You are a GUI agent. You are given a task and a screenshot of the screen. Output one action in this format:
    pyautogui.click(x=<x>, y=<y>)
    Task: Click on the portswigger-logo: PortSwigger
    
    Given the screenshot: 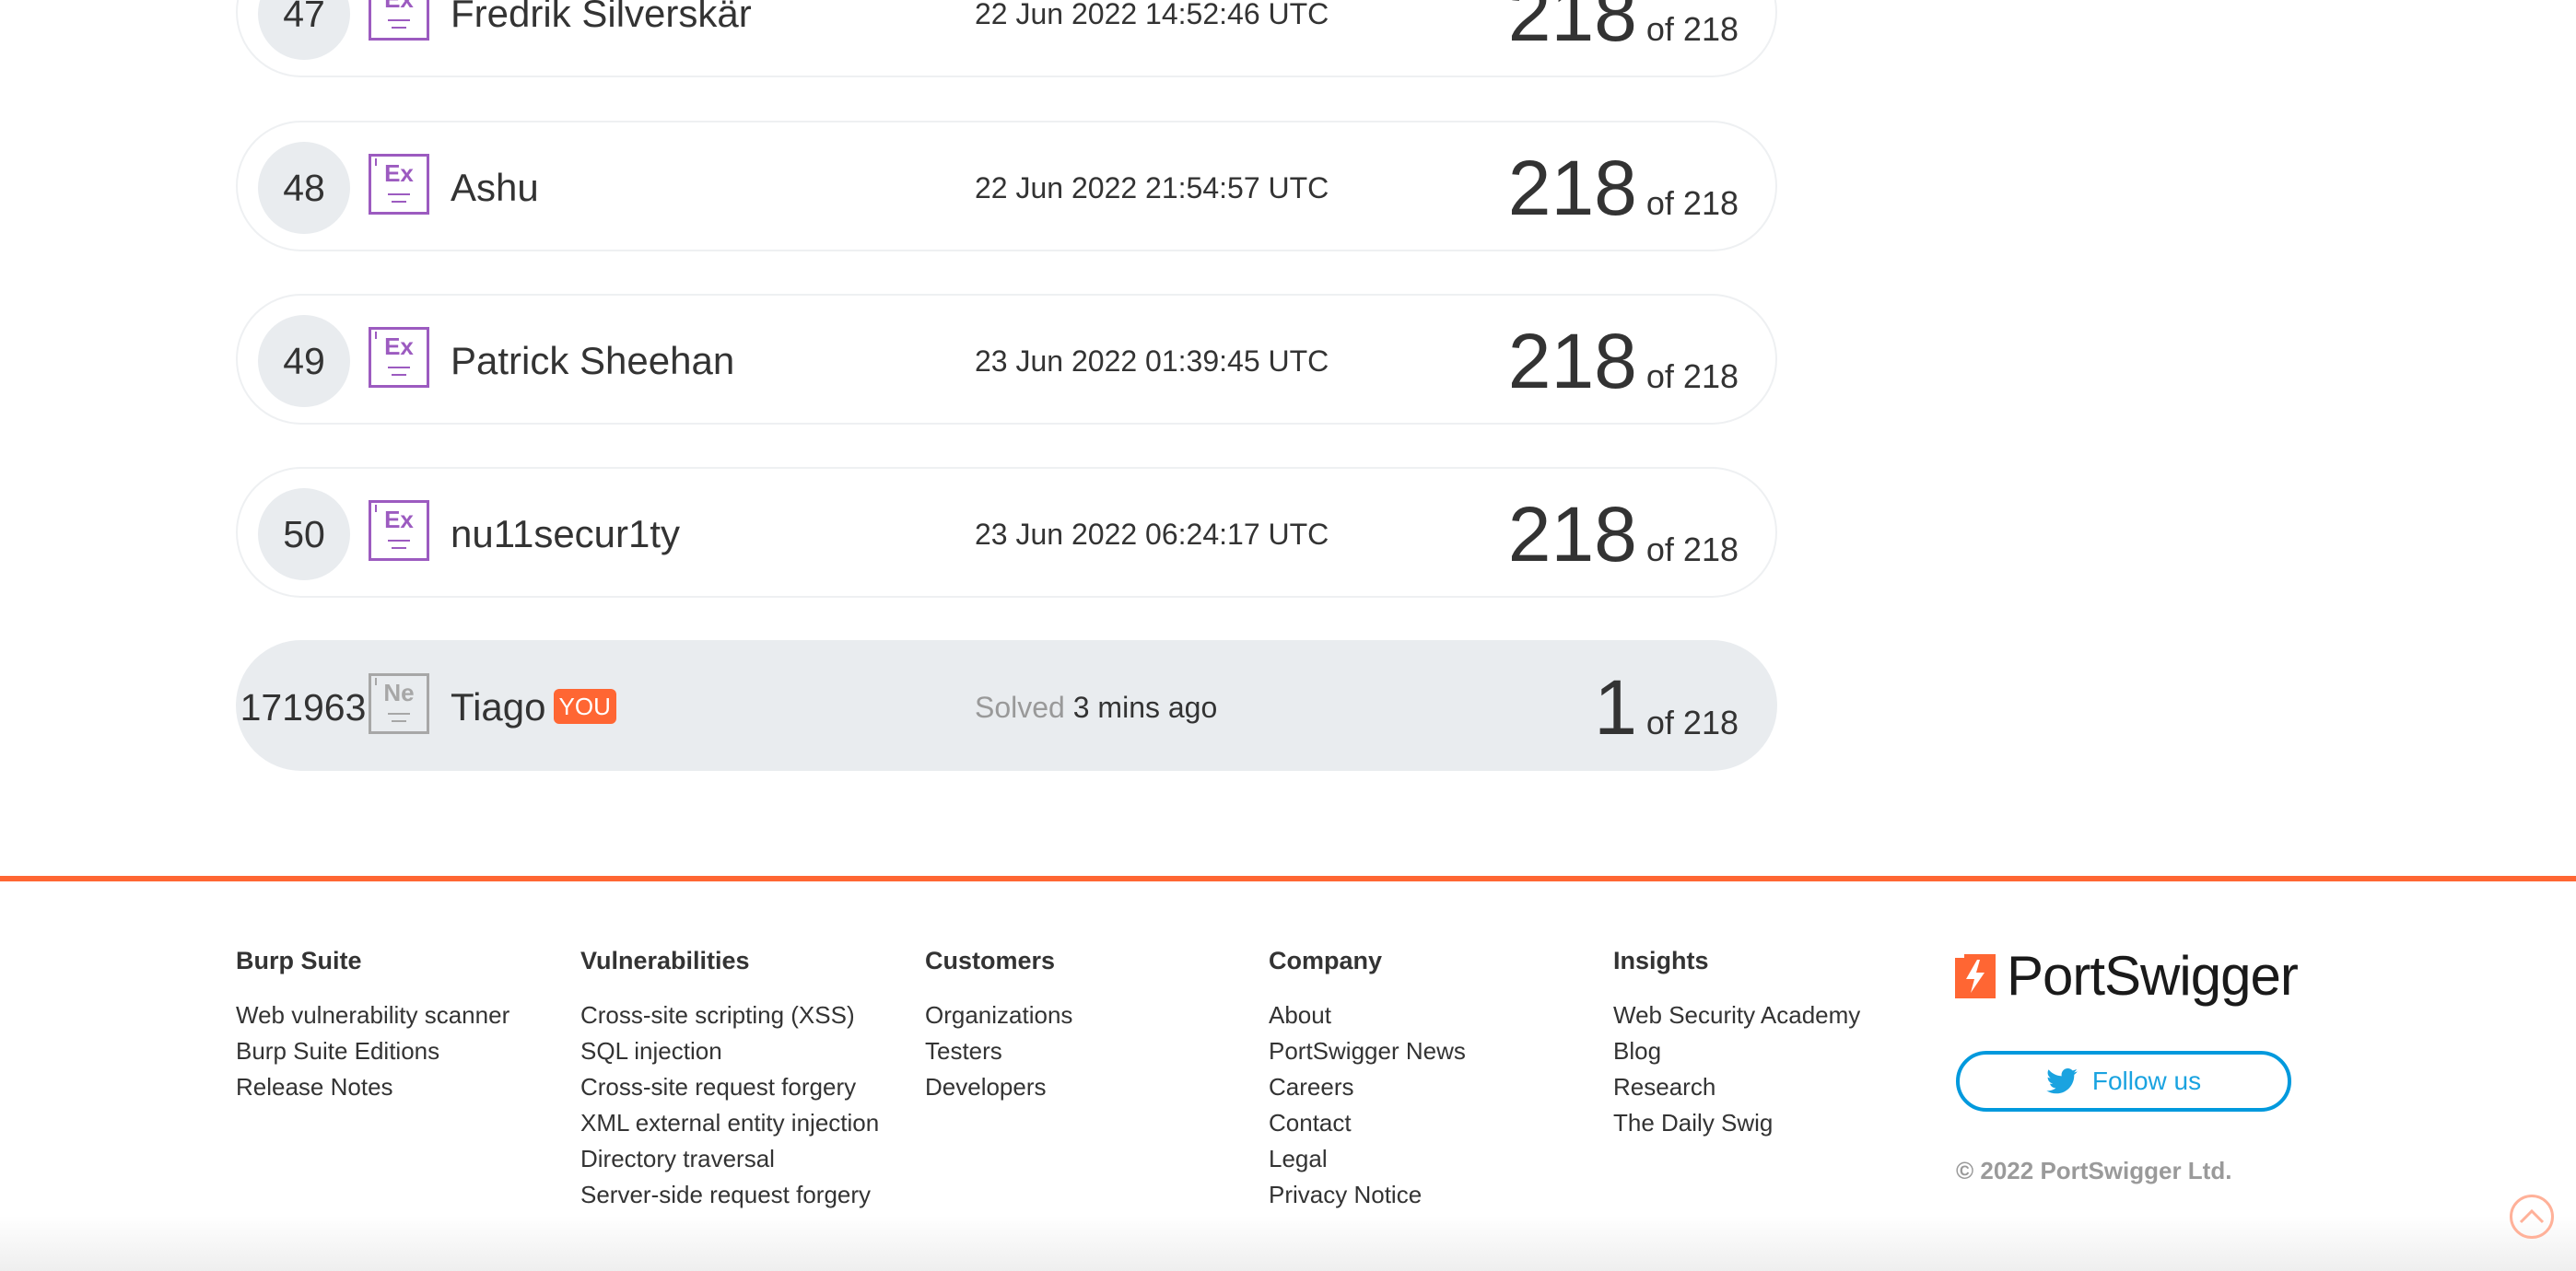 What is the action you would take?
    pyautogui.click(x=2127, y=976)
    